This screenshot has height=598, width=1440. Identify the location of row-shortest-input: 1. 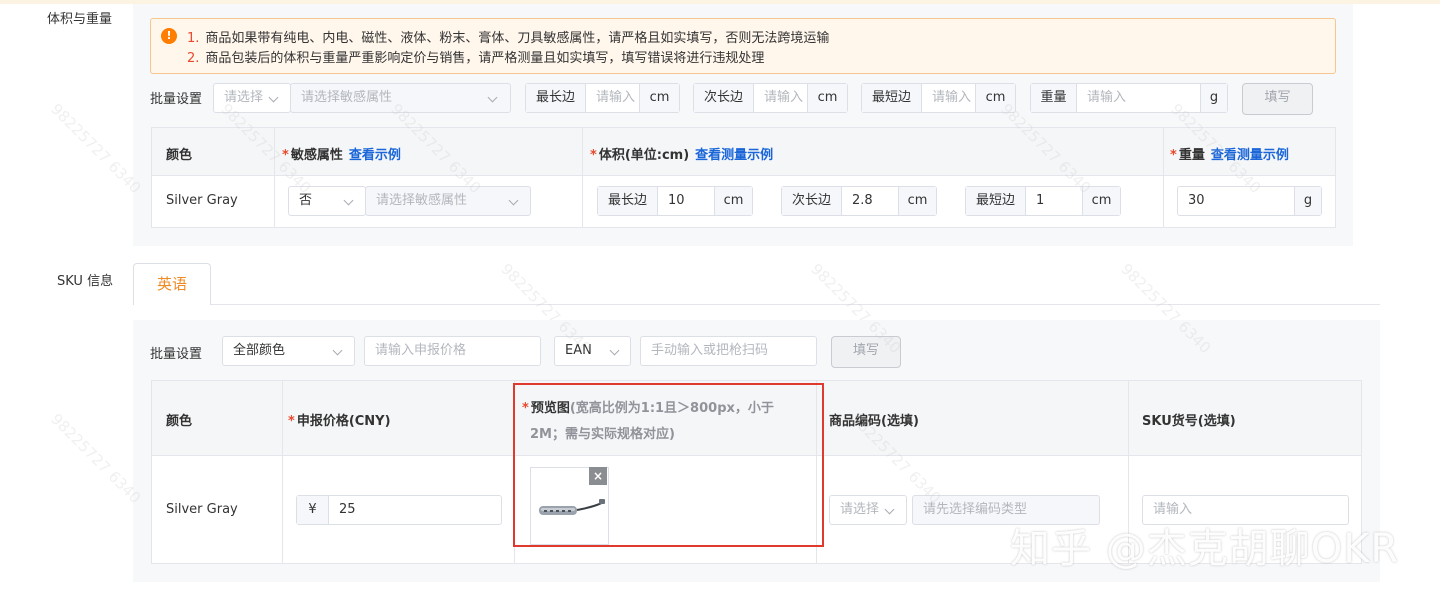
(1040, 201).